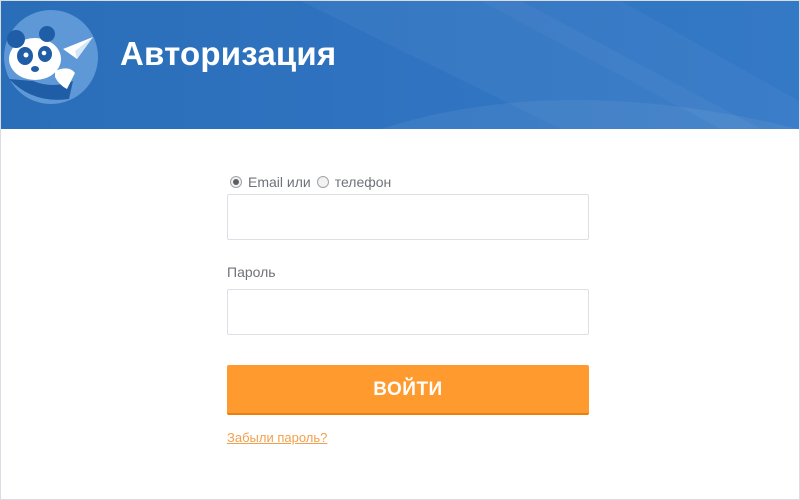 This screenshot has width=800, height=500. I want to click on radio-phone, so click(322, 182).